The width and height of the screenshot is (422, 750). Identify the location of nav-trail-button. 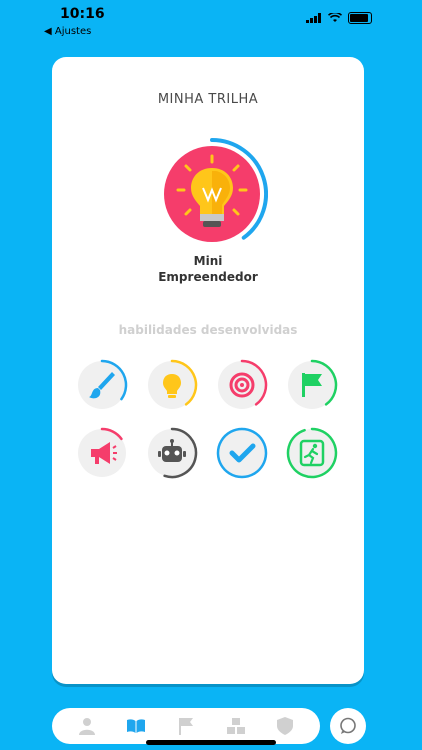
(136, 726).